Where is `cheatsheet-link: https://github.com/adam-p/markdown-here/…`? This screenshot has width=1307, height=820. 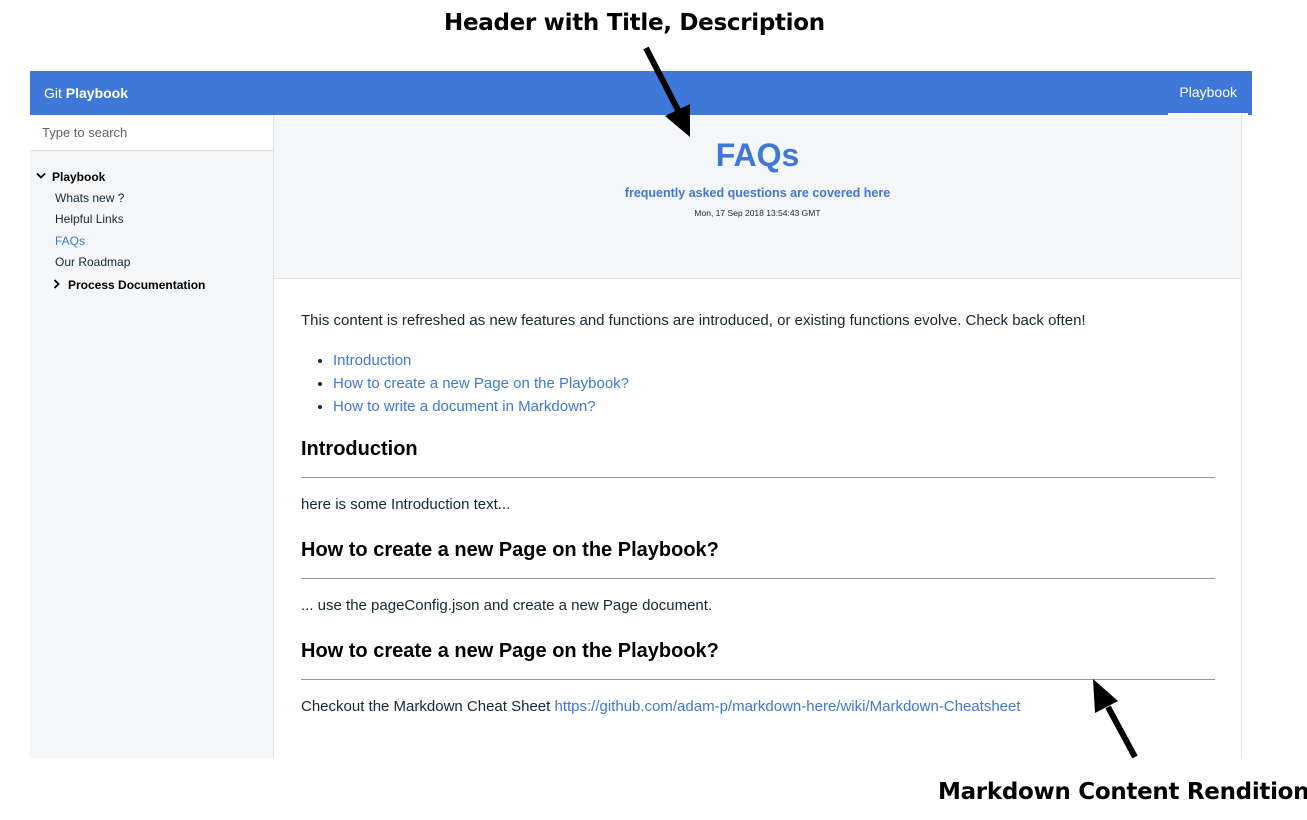
cheatsheet-link: https://github.com/adam-p/markdown-here/… is located at coordinates (787, 706).